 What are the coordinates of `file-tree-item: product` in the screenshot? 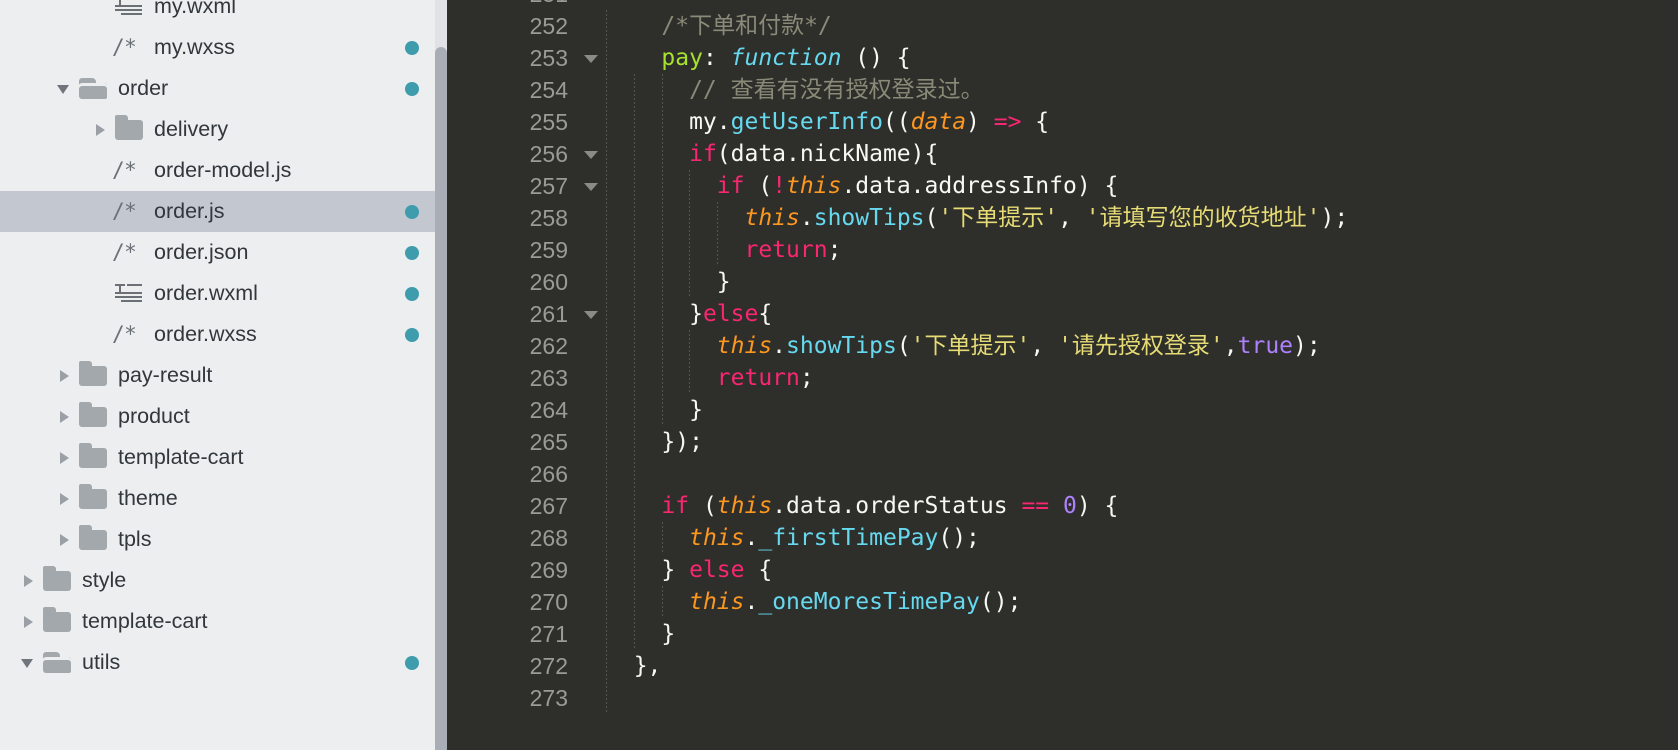 It's located at (217, 416).